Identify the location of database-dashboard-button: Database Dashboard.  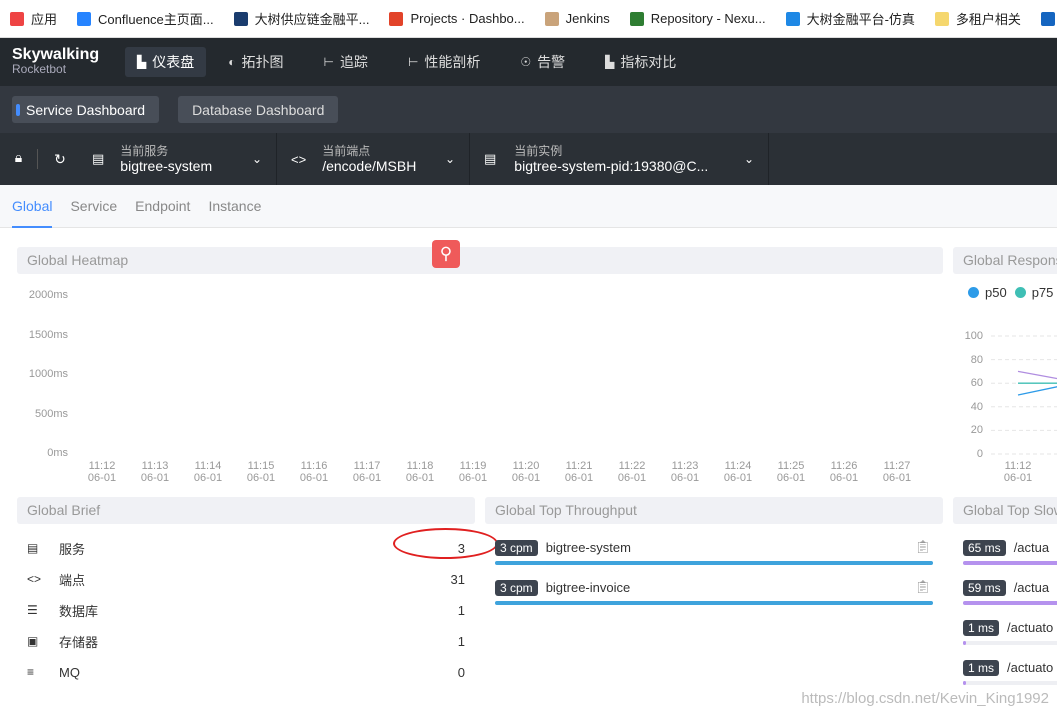
(258, 109).